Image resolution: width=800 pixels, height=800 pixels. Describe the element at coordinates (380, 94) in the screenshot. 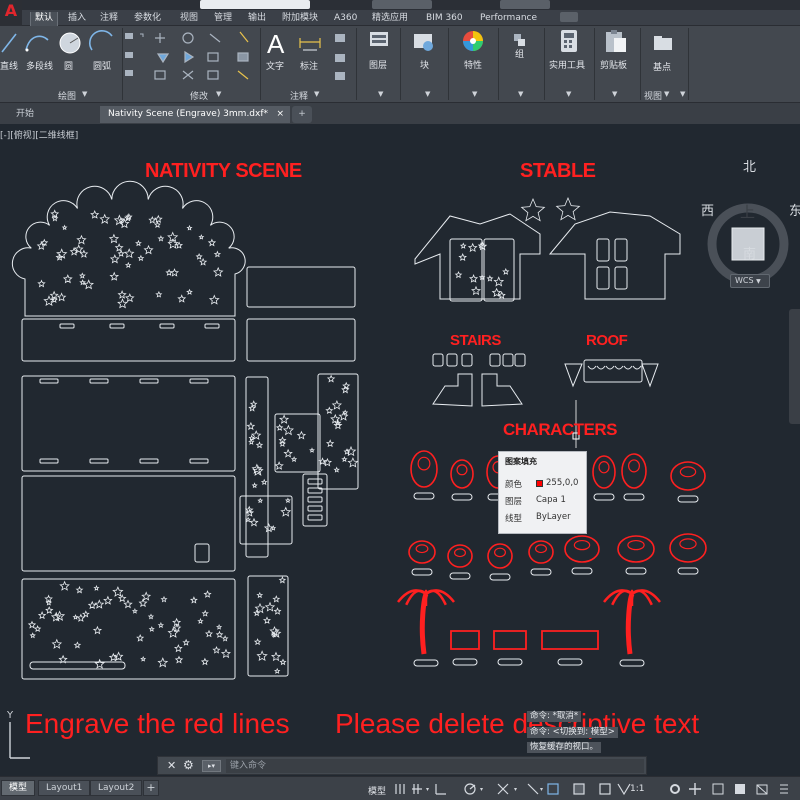

I see `layers-caret-icon: ▼` at that location.